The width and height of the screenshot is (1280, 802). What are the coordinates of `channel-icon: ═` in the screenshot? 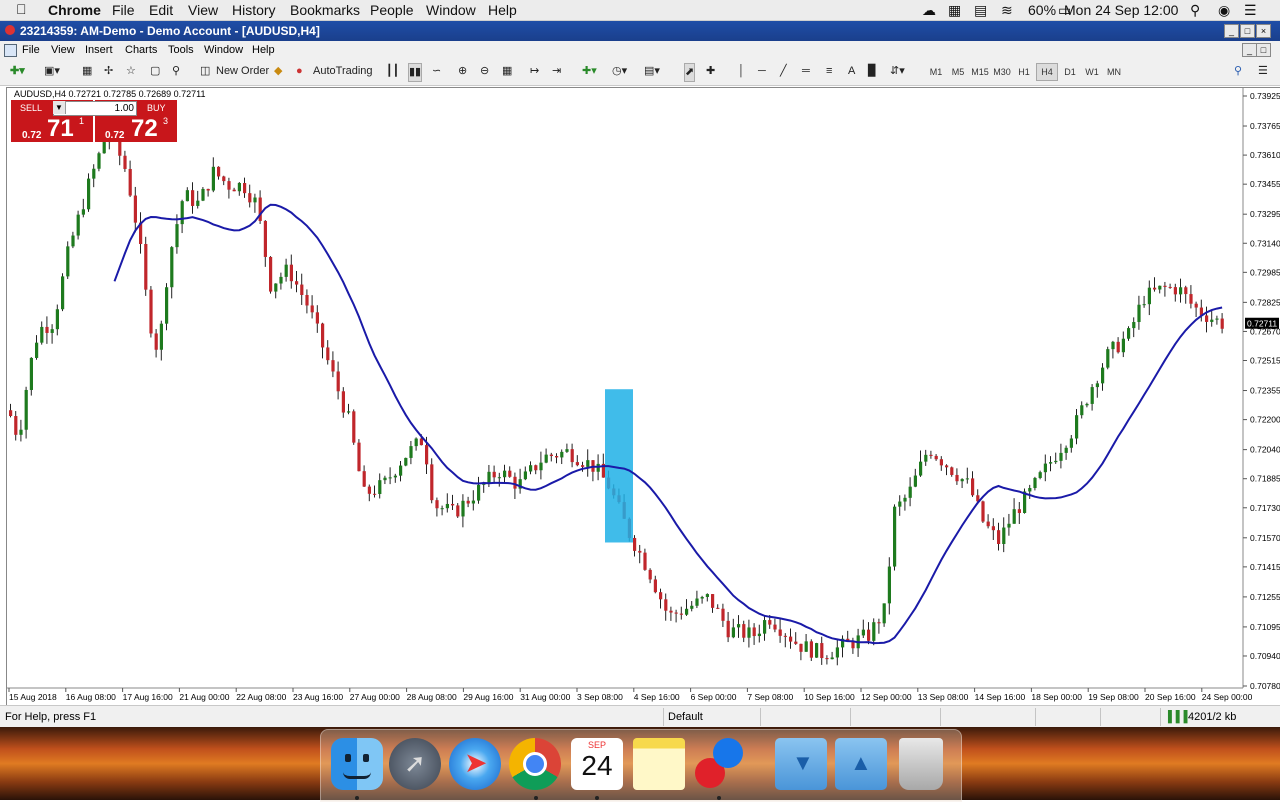 It's located at (806, 71).